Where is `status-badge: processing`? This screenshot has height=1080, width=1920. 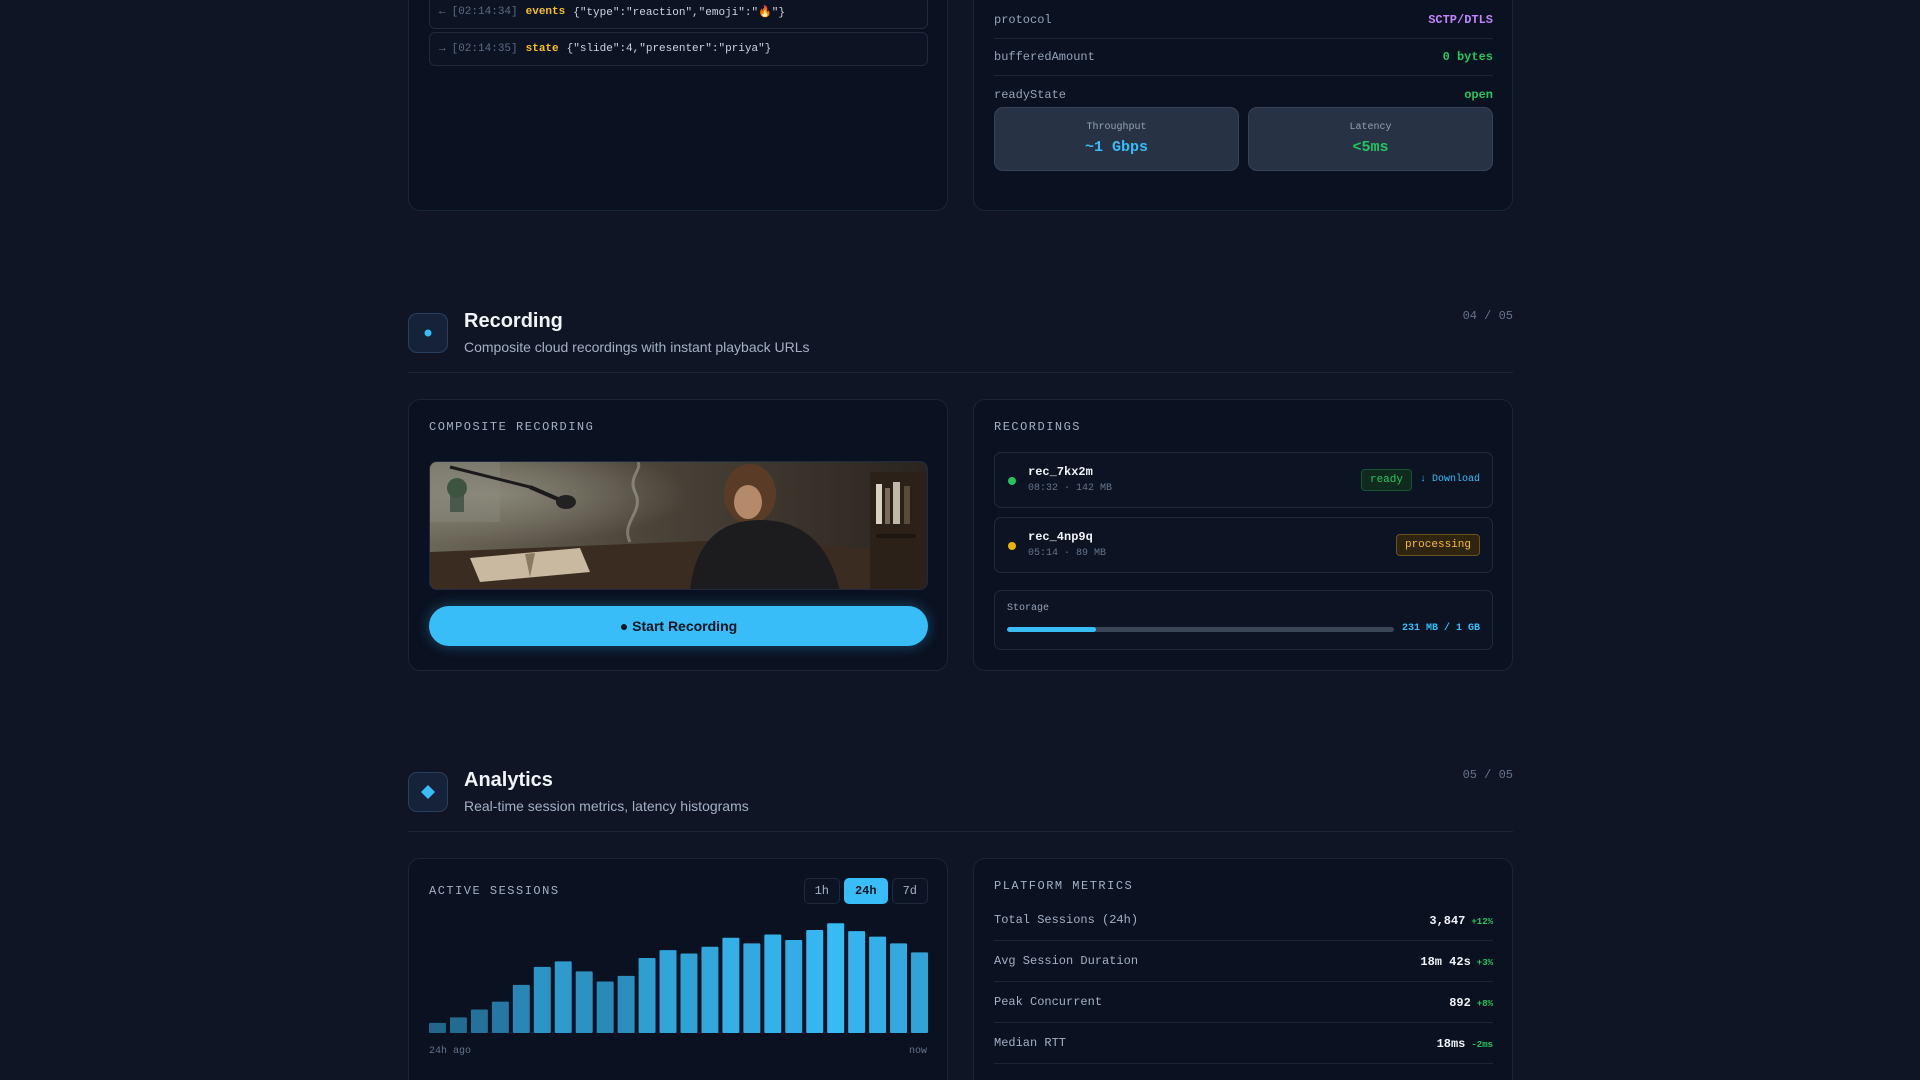 status-badge: processing is located at coordinates (1437, 545).